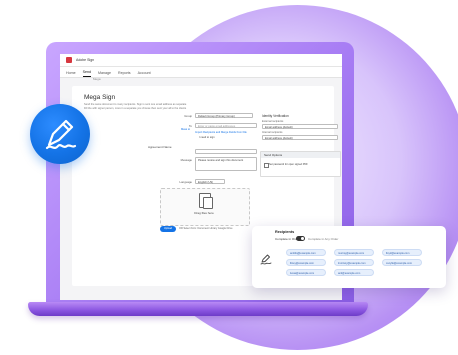  I want to click on tab-send: Send, so click(86, 73).